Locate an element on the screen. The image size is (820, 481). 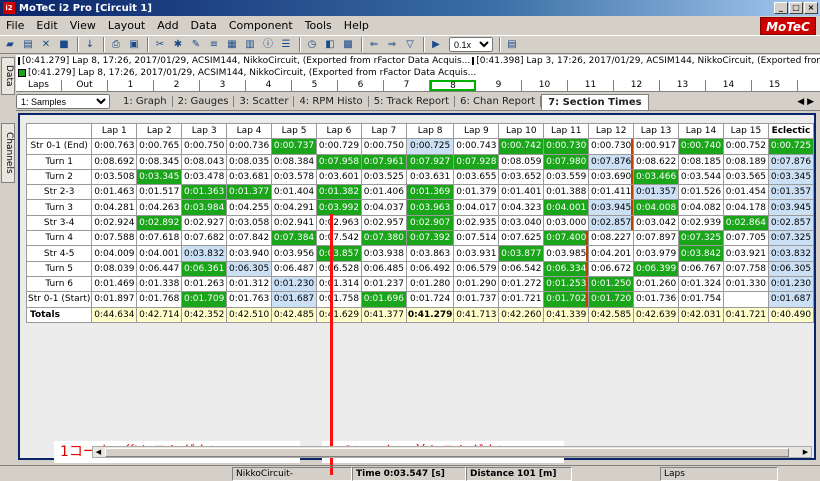
pin-icon: ✱ is located at coordinates (178, 44).